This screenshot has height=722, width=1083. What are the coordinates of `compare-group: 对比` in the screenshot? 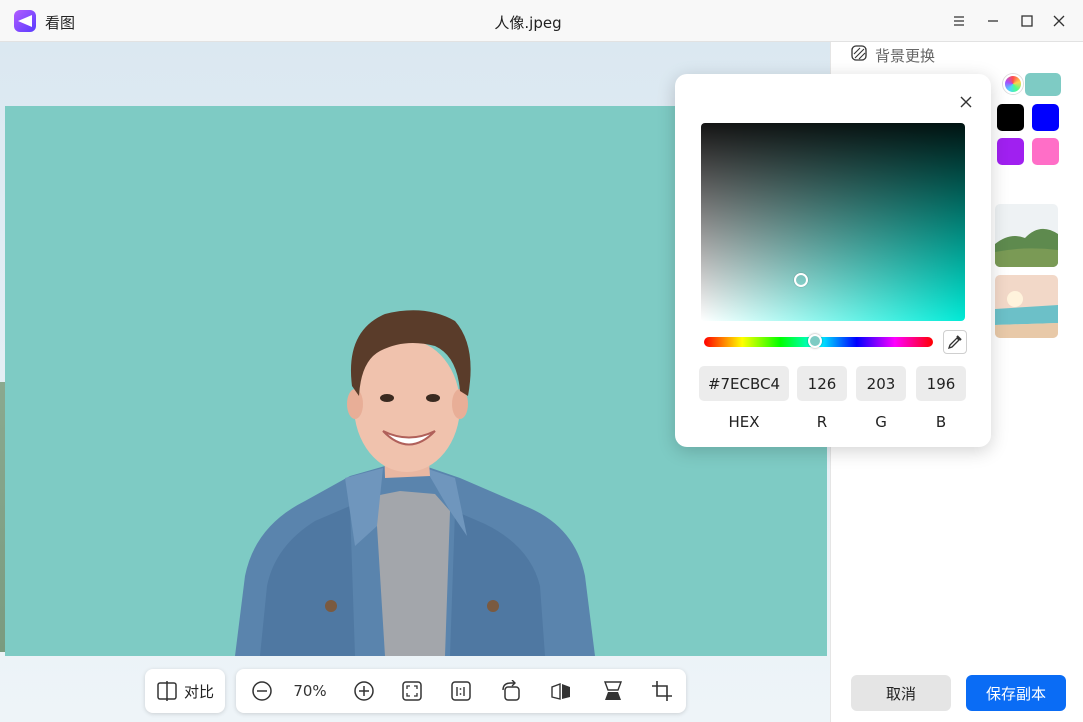 It's located at (185, 691).